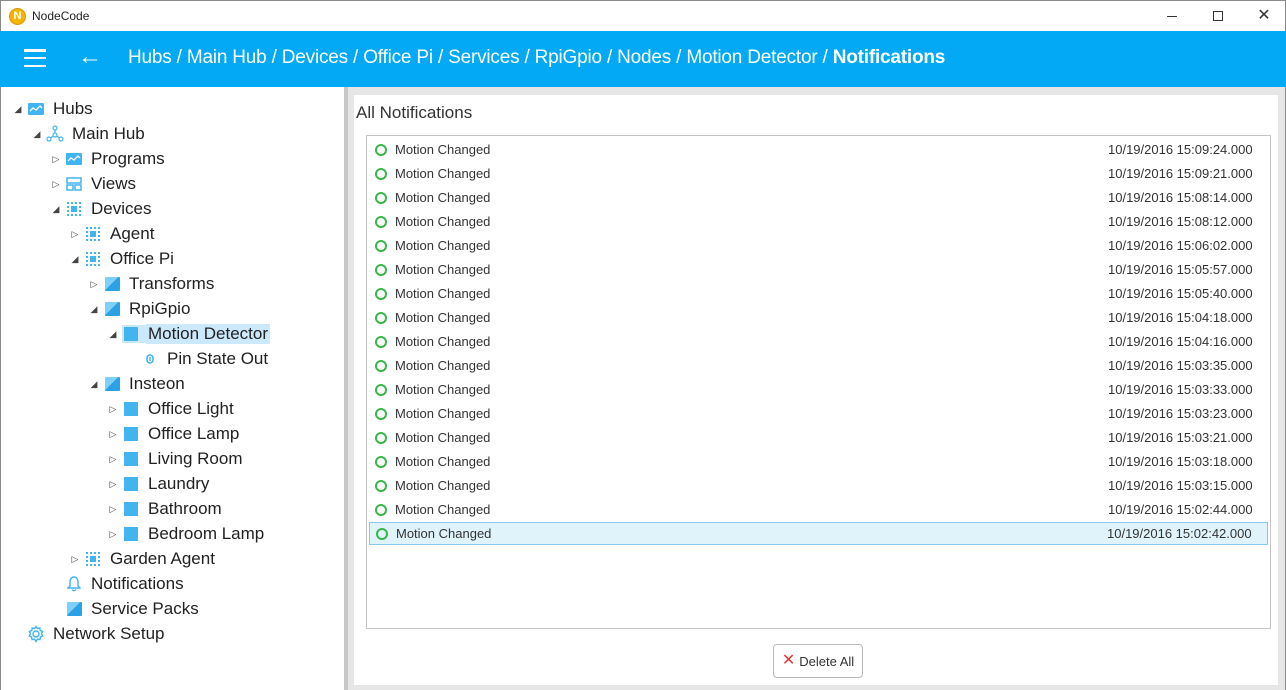 The height and width of the screenshot is (690, 1286). I want to click on tree-item-views: ▷ Views, so click(93, 184).